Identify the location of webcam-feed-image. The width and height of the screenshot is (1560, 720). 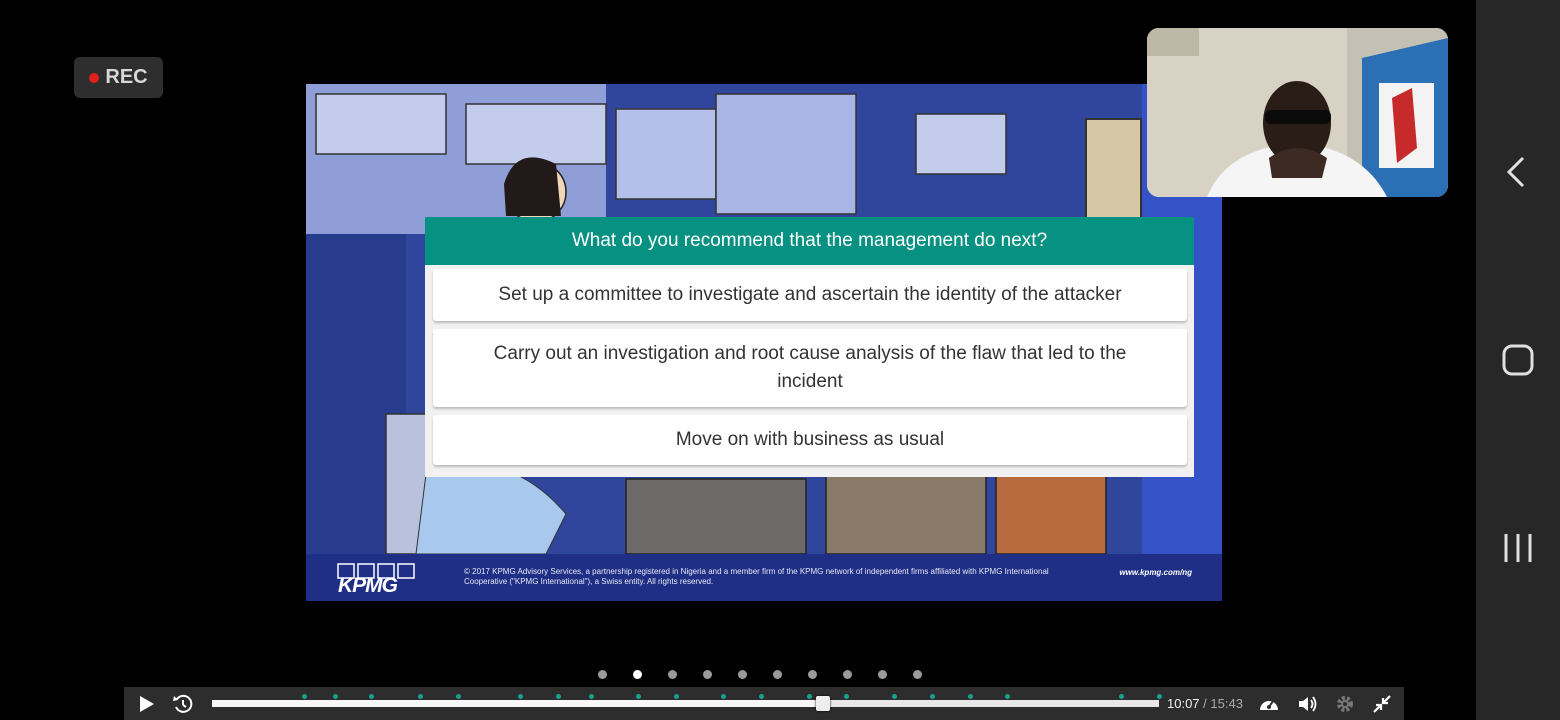
(1297, 112).